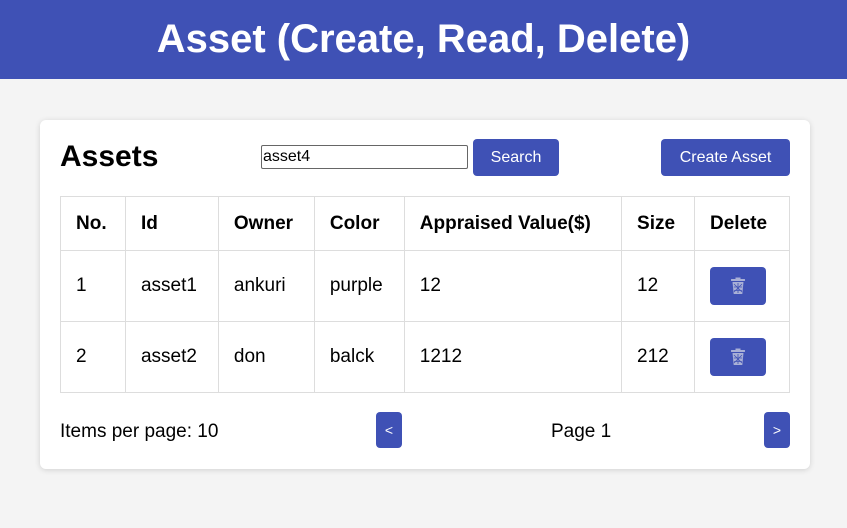 The height and width of the screenshot is (528, 847). I want to click on cell-appraised-value: 12, so click(513, 286).